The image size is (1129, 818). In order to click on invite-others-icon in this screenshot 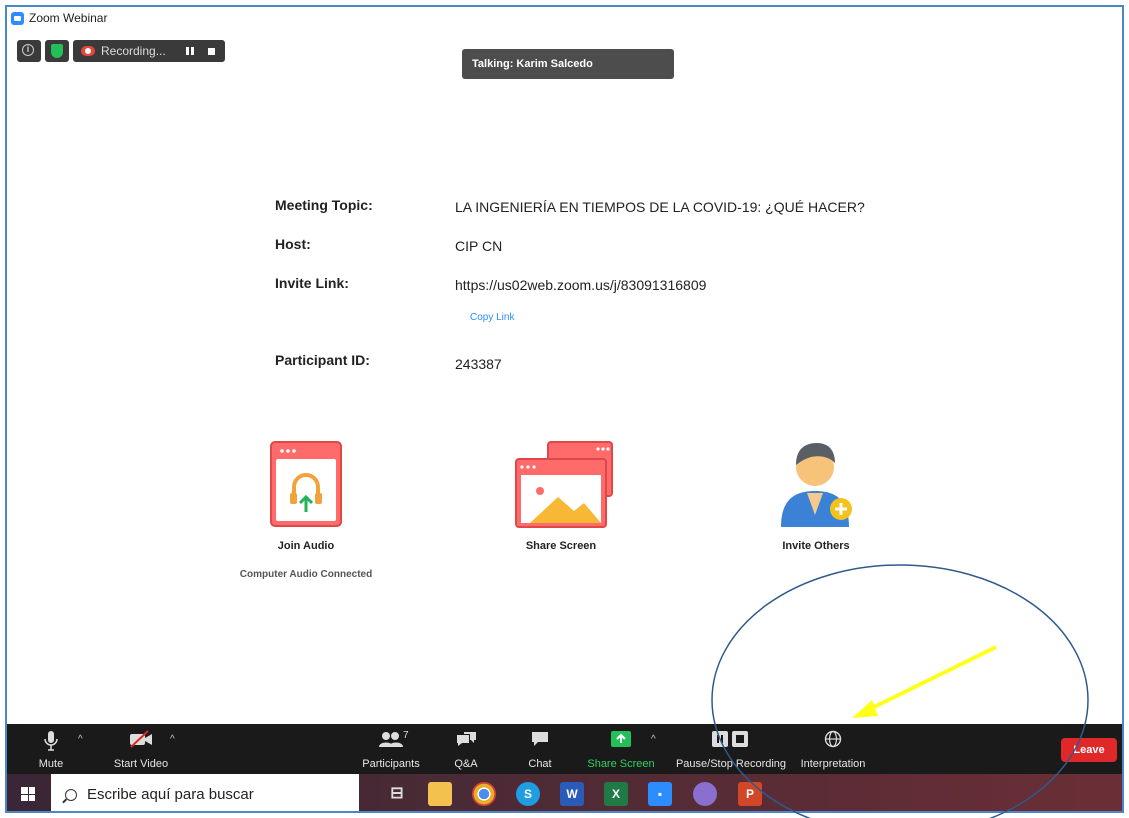, I will do `click(816, 485)`.